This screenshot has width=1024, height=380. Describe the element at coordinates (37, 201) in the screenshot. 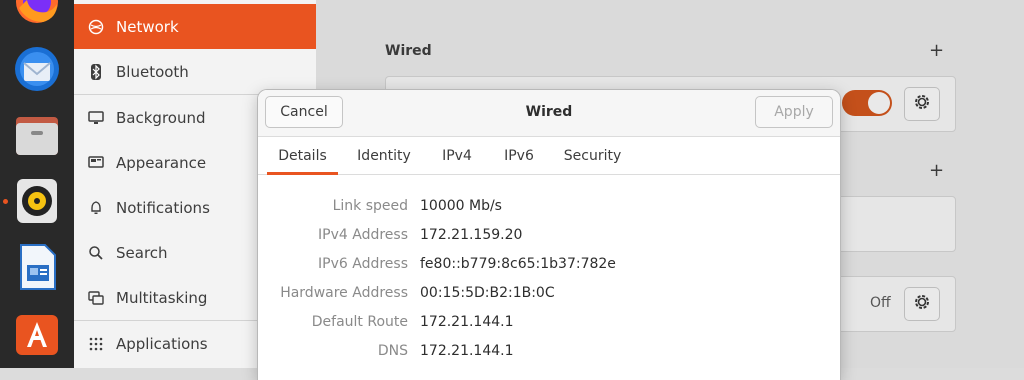

I see `rhythmbox-icon` at that location.